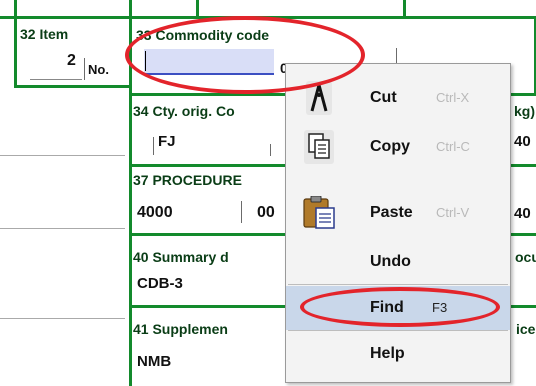 Image resolution: width=536 pixels, height=386 pixels. What do you see at coordinates (319, 212) in the screenshot?
I see `paste-icon` at bounding box center [319, 212].